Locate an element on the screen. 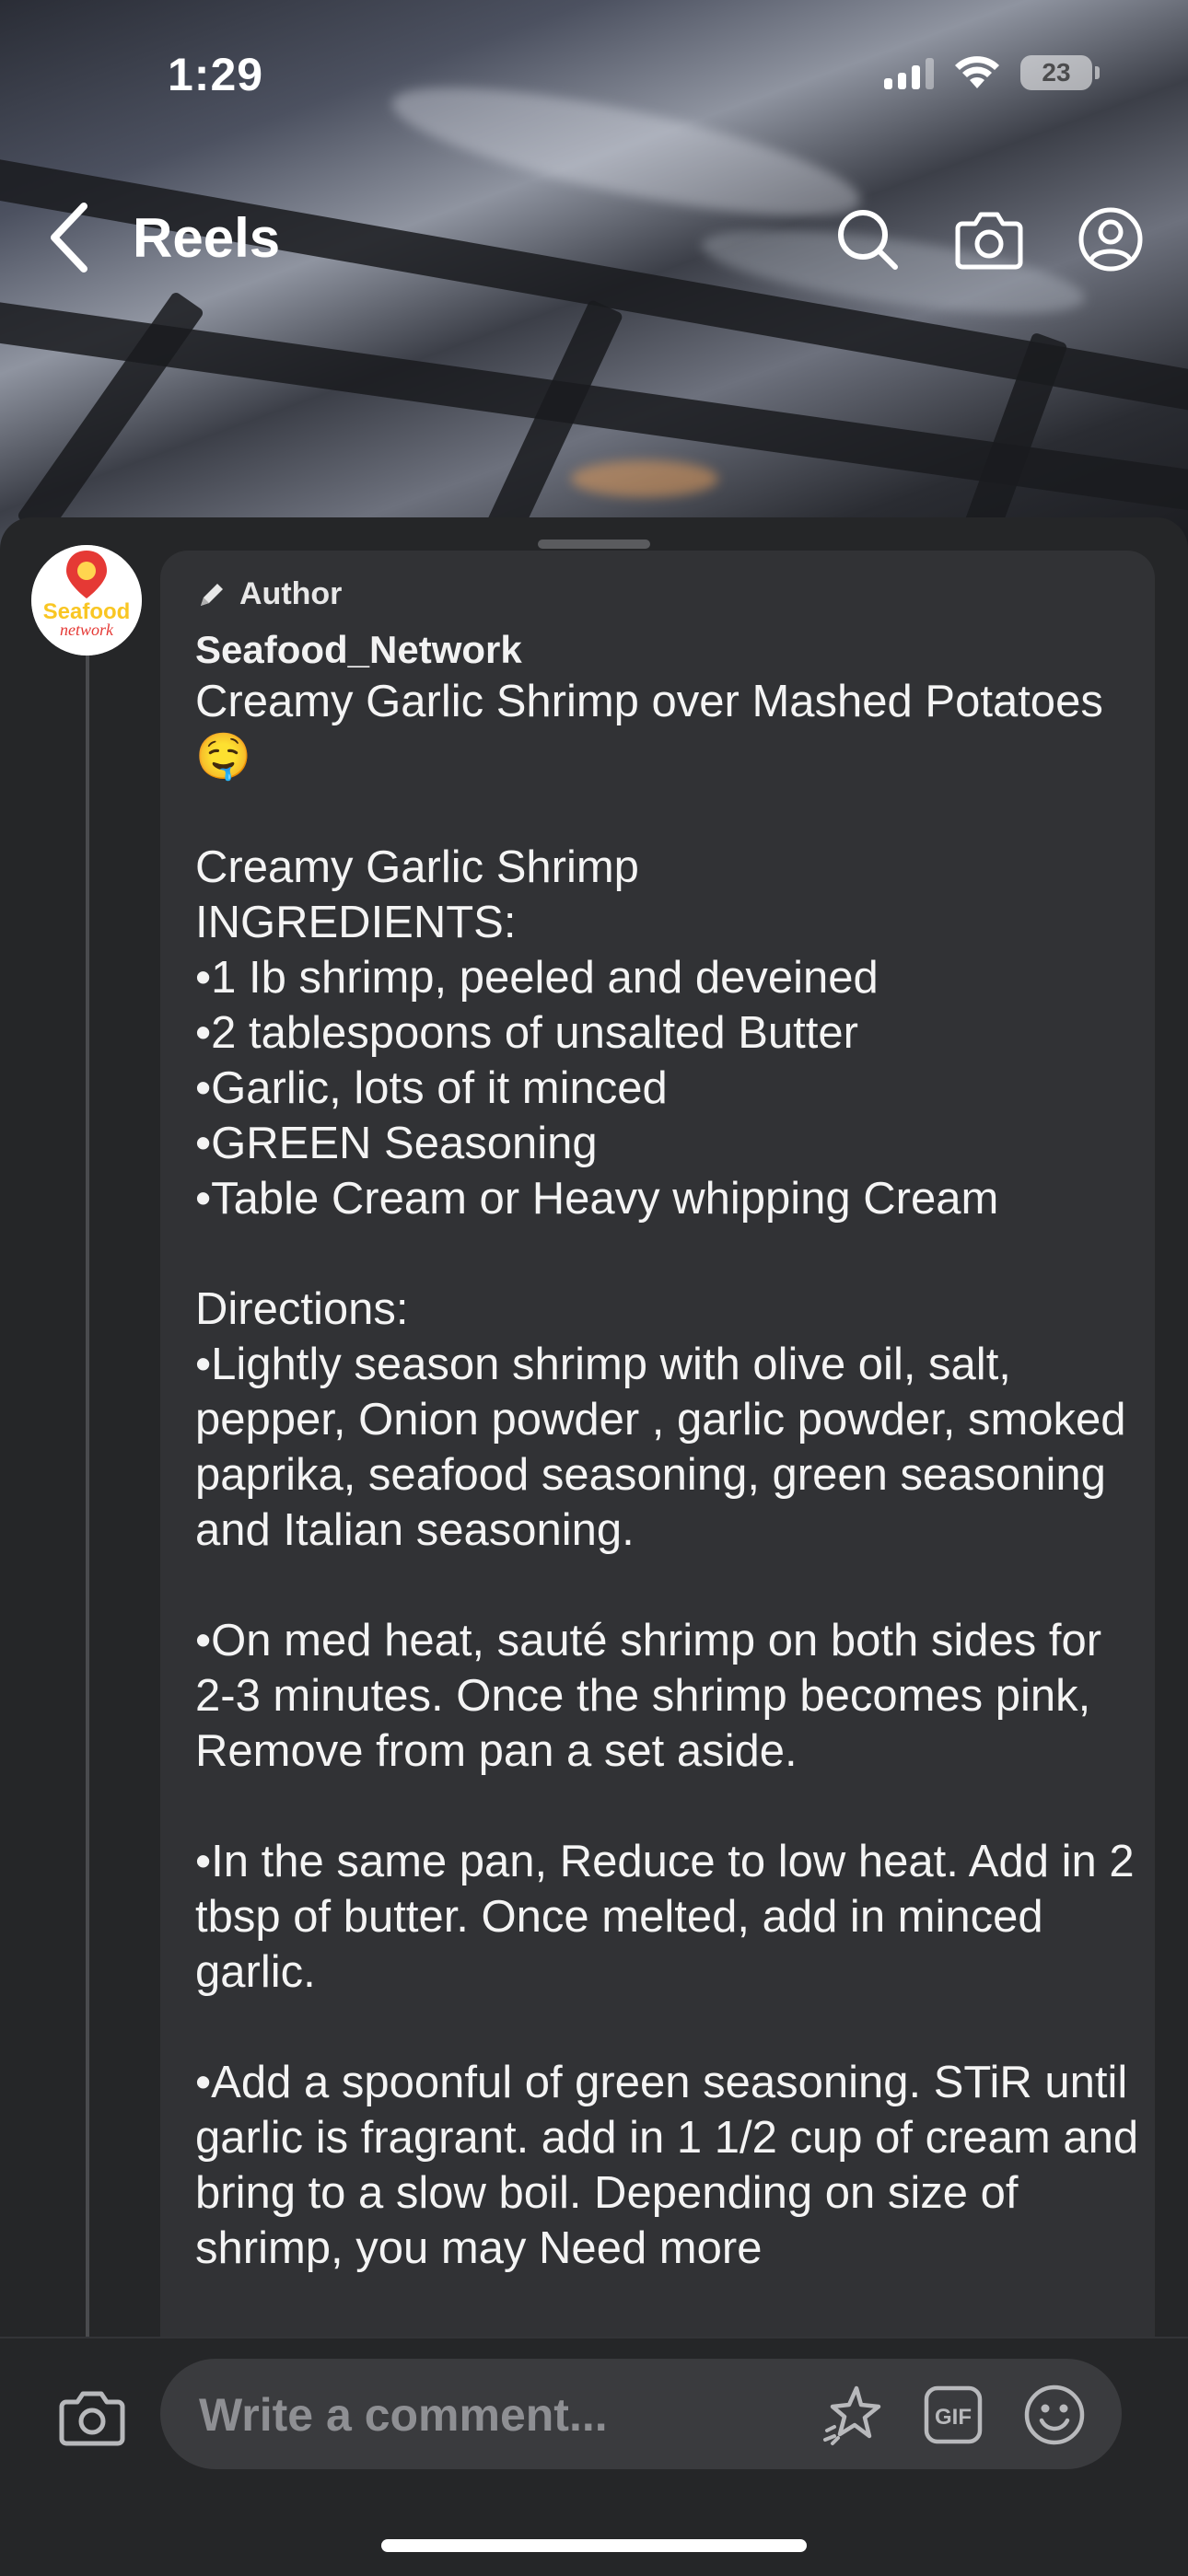  sheet-grabber is located at coordinates (594, 544).